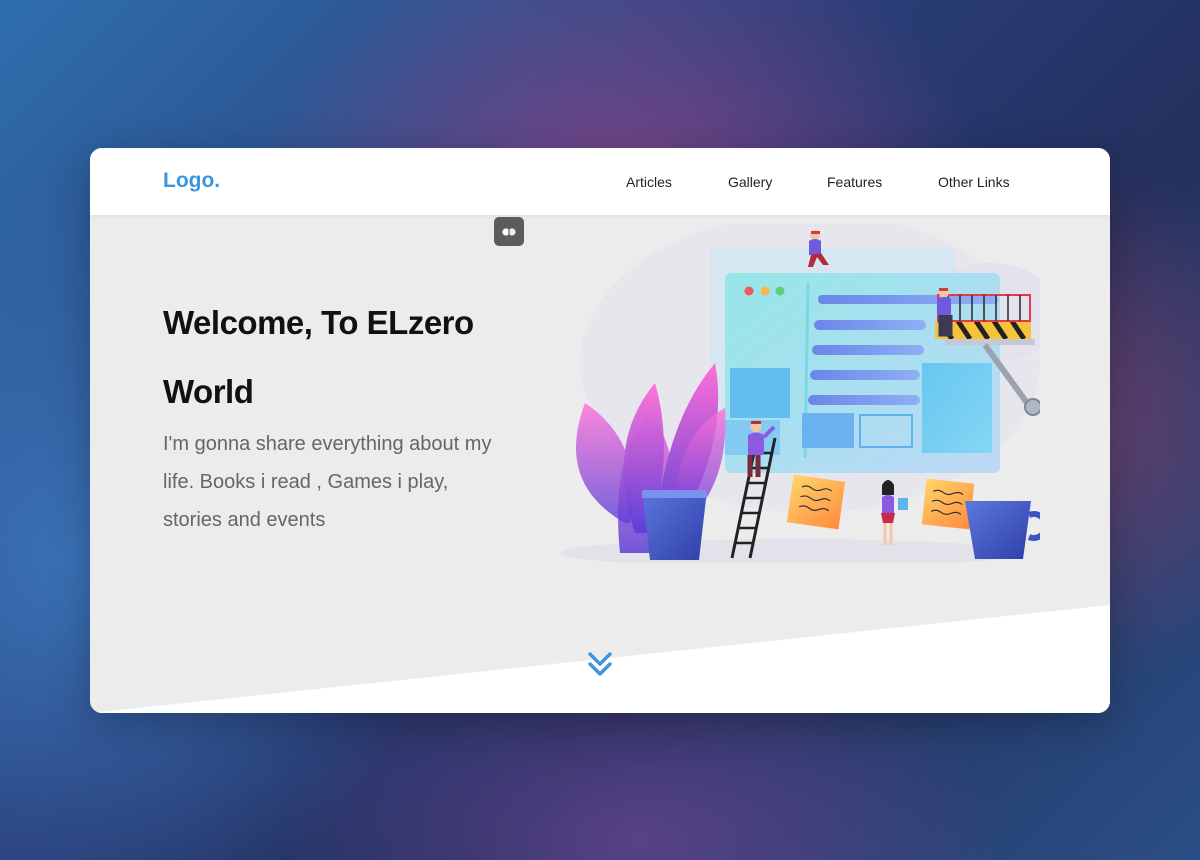  Describe the element at coordinates (191, 181) in the screenshot. I see `logo: Logo.` at that location.